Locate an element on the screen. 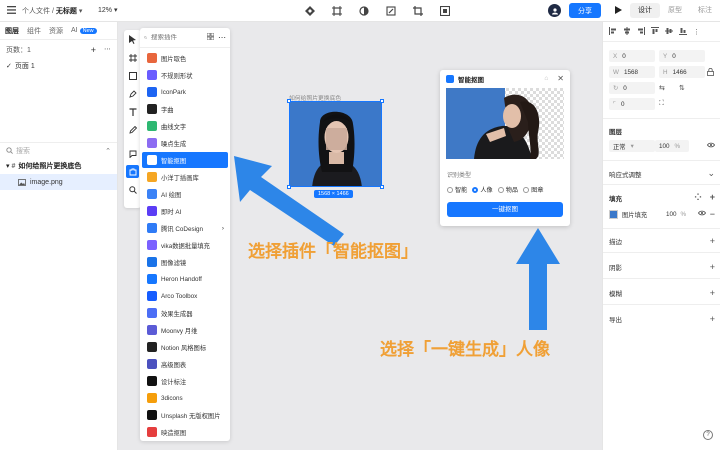  plugin-item: 即时 AI is located at coordinates (185, 211).